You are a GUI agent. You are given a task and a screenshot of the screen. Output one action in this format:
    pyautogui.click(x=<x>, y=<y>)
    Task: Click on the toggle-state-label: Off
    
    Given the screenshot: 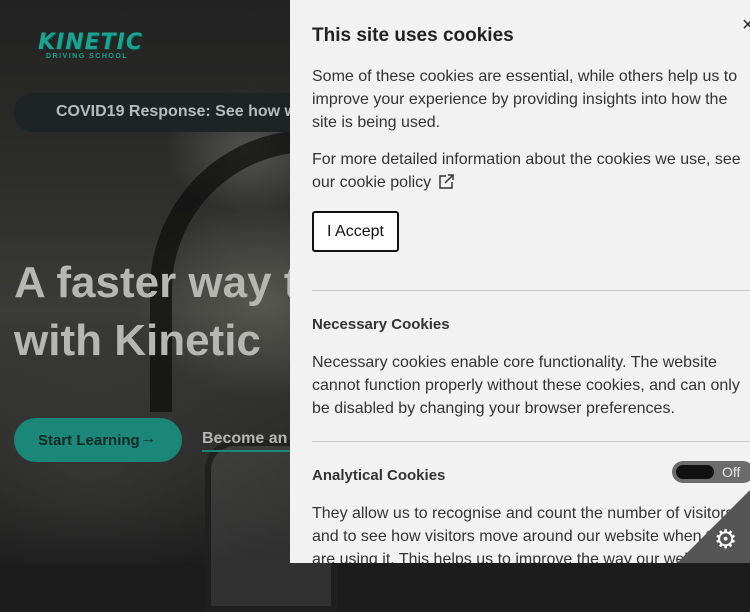 What is the action you would take?
    pyautogui.click(x=731, y=472)
    